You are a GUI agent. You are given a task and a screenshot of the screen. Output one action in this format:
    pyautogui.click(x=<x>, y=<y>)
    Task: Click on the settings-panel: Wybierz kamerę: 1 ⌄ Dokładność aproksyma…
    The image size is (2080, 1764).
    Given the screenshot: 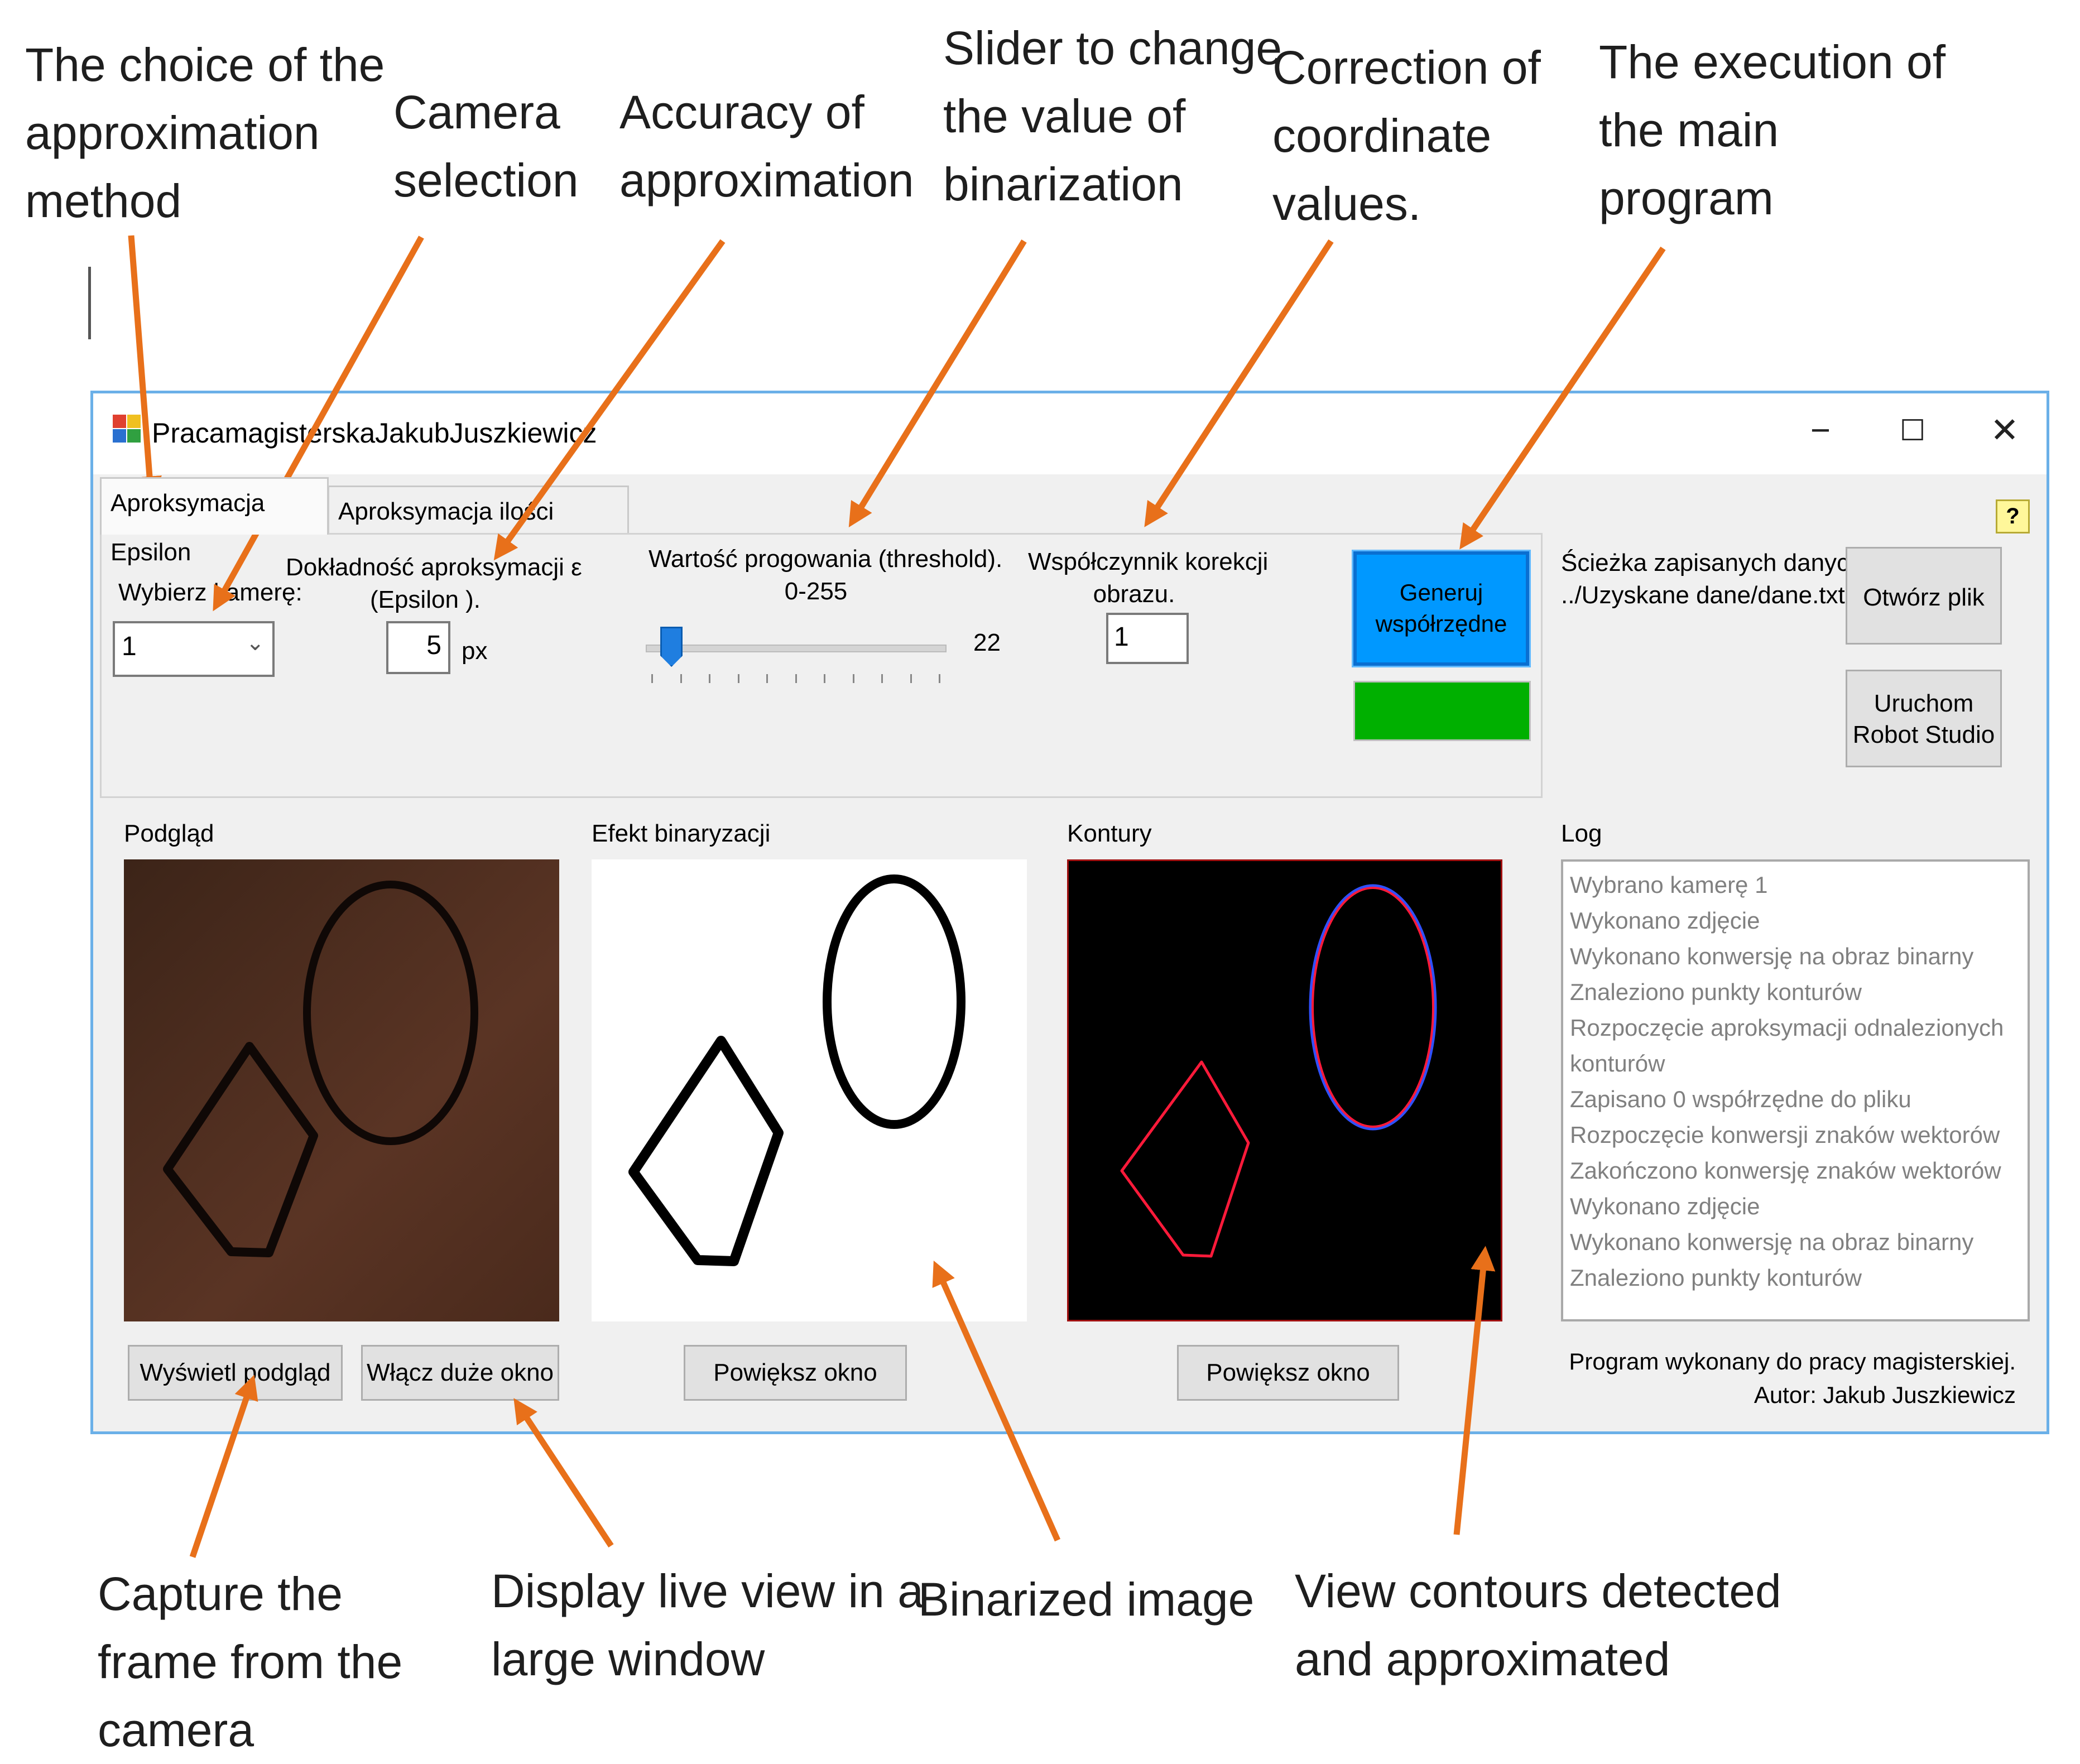 What is the action you would take?
    pyautogui.click(x=821, y=665)
    